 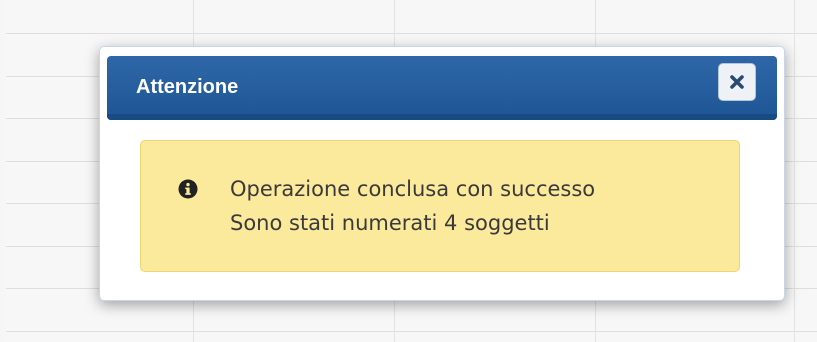 What do you see at coordinates (413, 189) in the screenshot?
I see `alert-line-1: Operazione conclusa con successo` at bounding box center [413, 189].